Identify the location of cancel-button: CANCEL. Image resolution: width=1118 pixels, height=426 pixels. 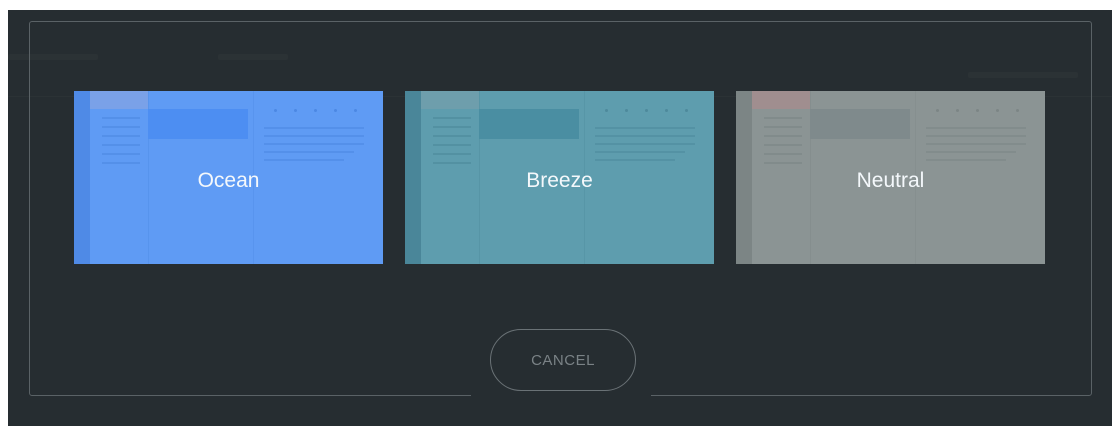
(563, 360).